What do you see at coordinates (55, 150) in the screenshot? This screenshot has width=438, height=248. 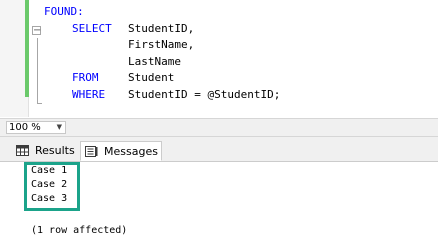 I see `tab-results-label: Results` at bounding box center [55, 150].